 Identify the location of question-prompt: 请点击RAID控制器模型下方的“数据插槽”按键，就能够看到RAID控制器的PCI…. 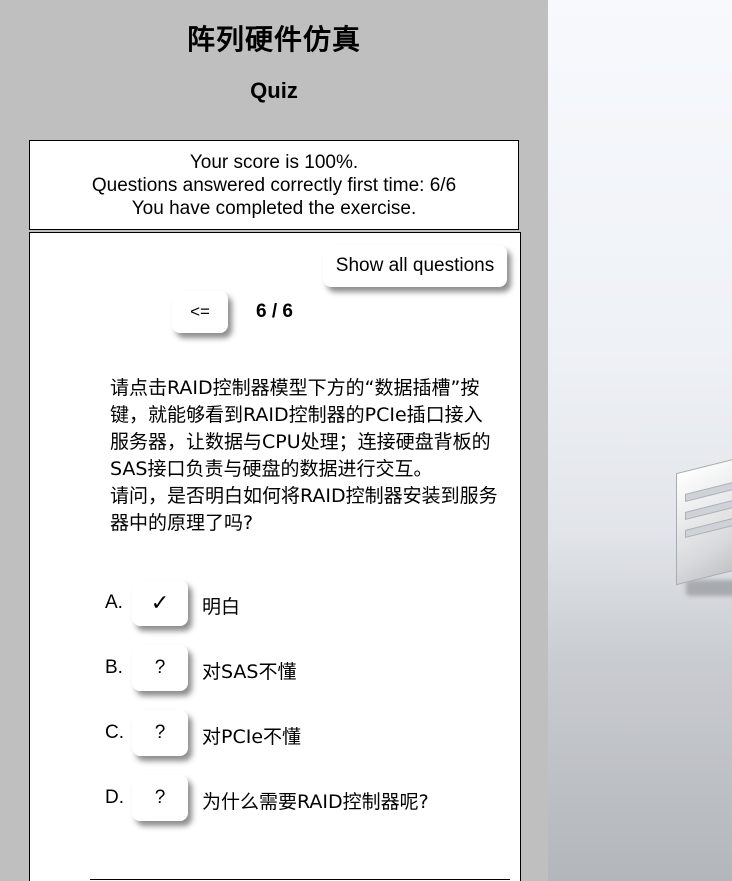
(305, 456).